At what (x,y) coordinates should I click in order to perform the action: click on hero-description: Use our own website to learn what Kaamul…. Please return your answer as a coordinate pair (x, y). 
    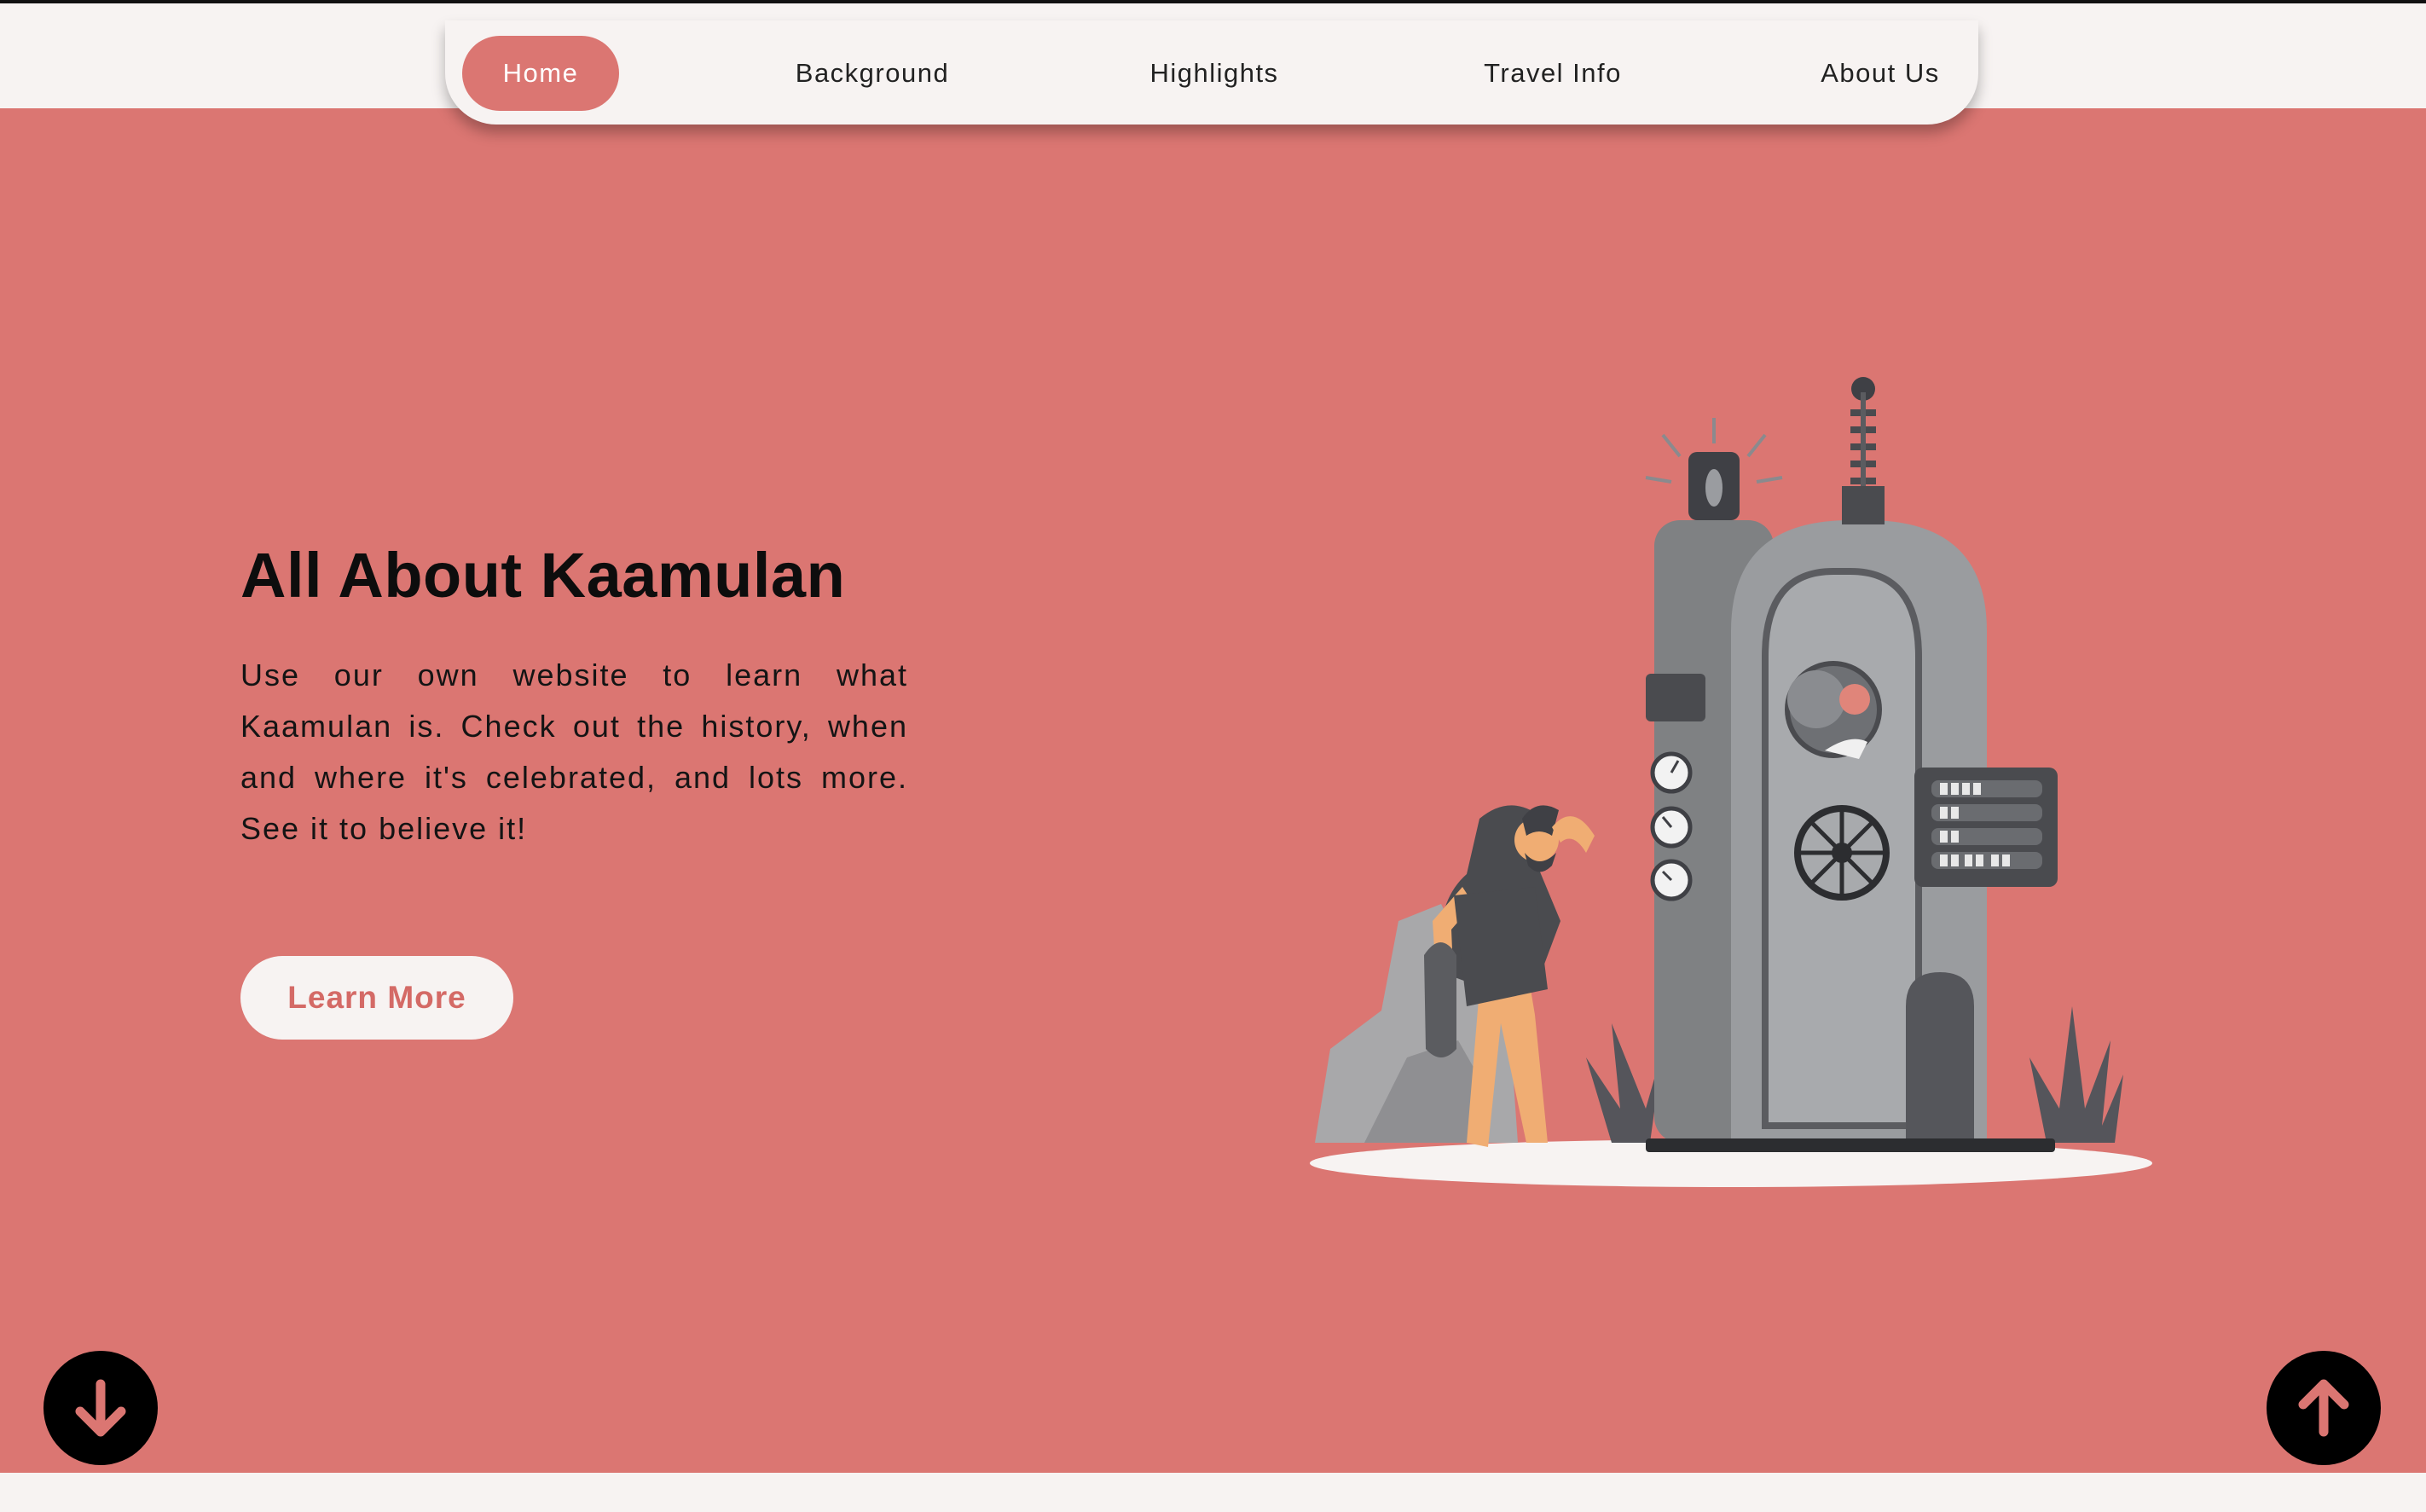
    Looking at the image, I should click on (574, 752).